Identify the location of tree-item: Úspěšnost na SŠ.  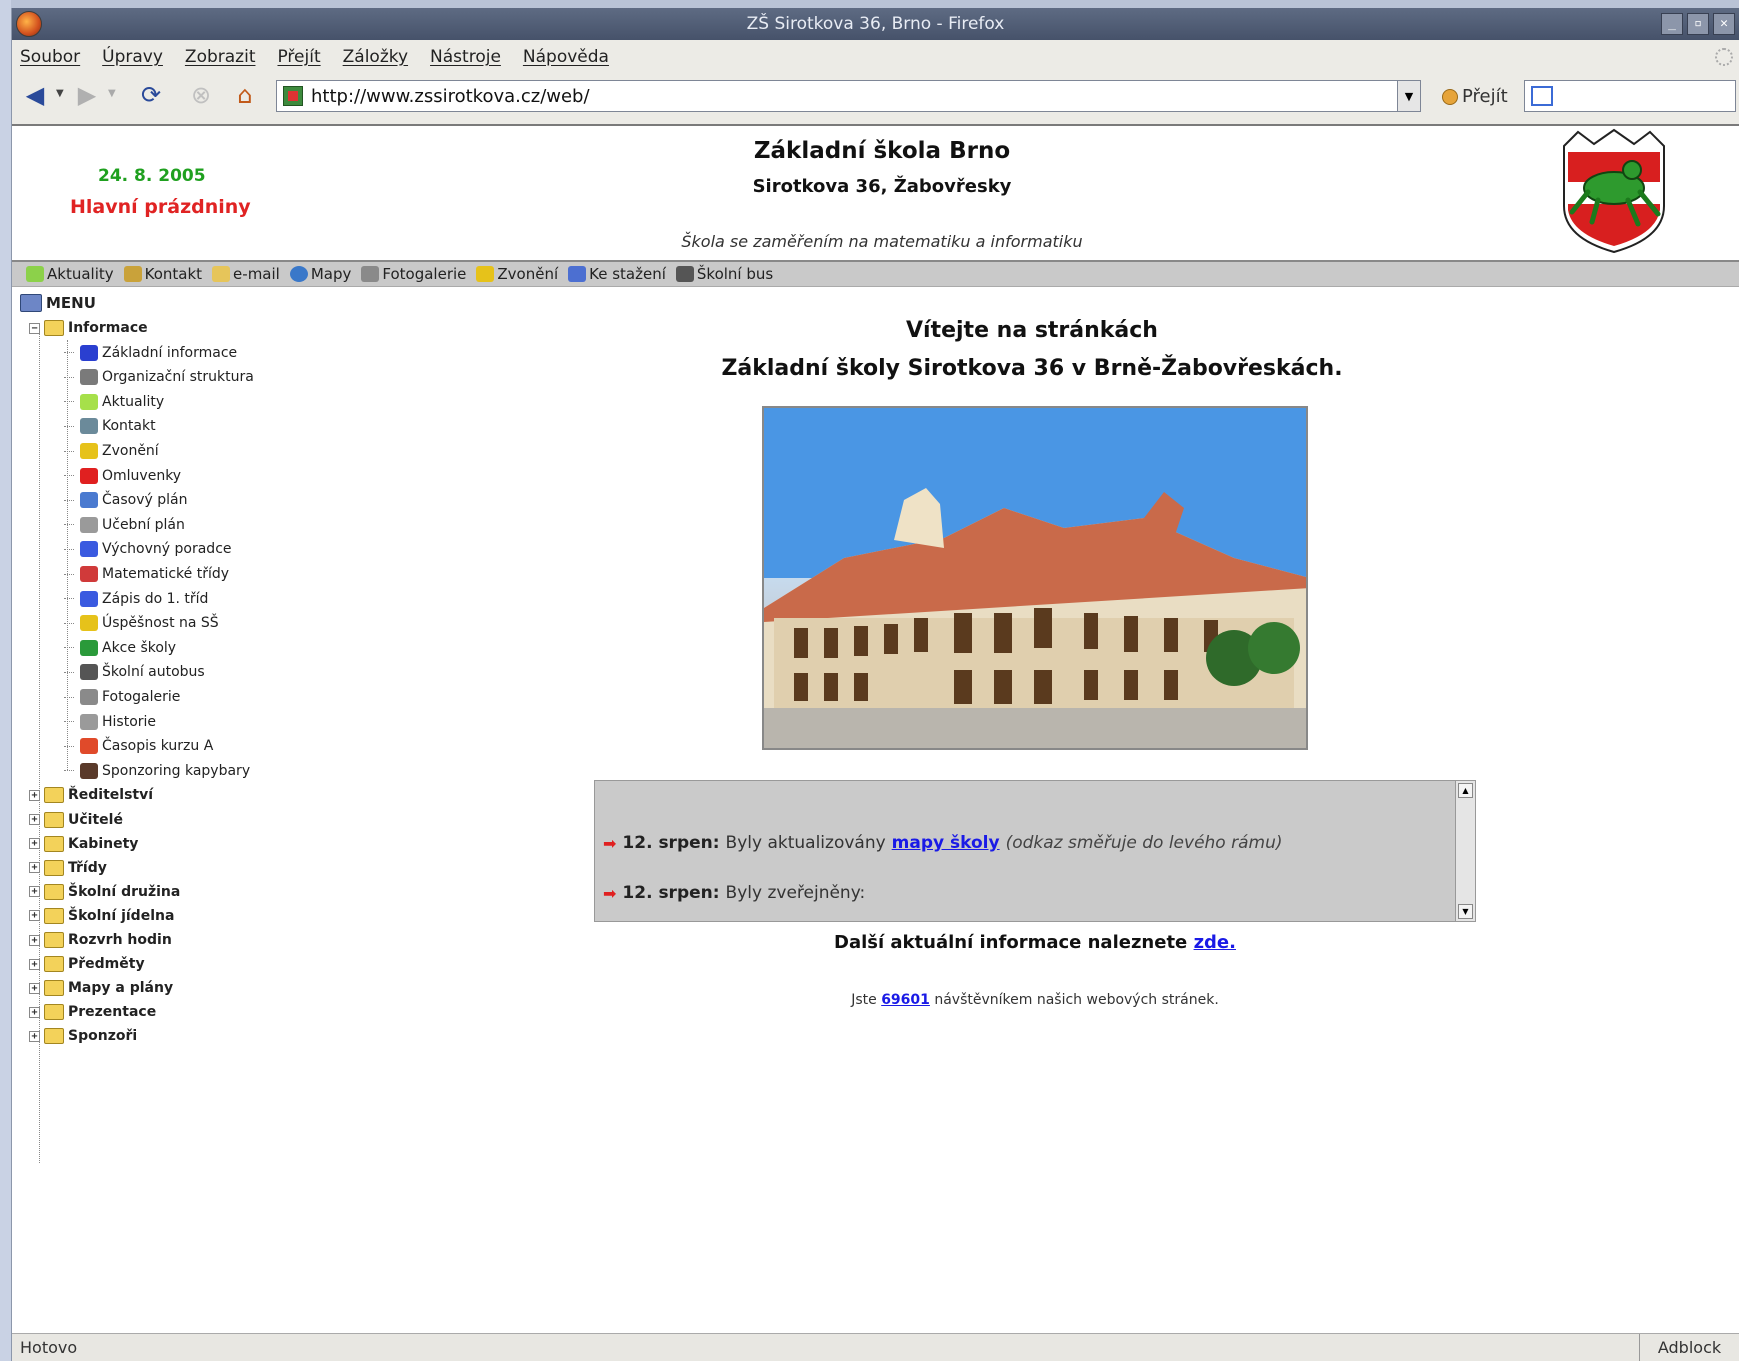
(141, 623).